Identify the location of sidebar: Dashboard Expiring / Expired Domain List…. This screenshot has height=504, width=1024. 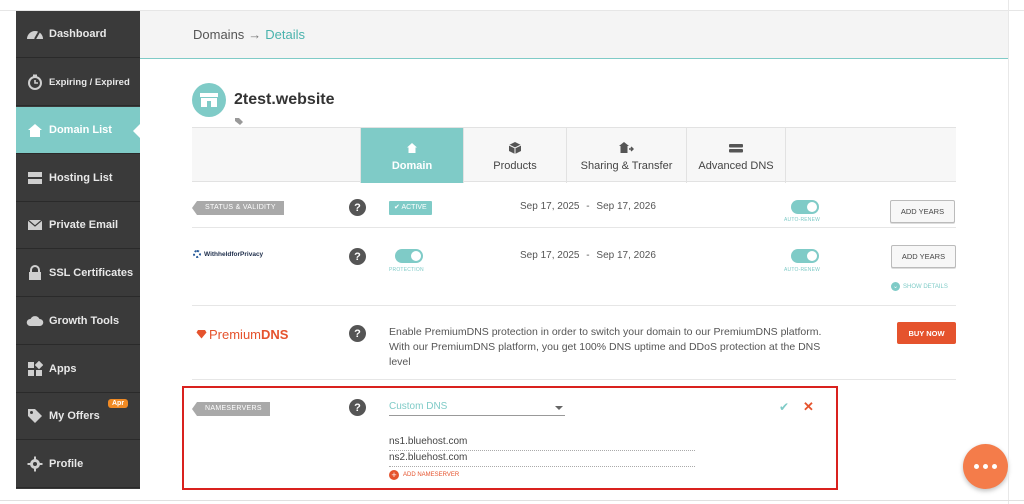
(78, 250).